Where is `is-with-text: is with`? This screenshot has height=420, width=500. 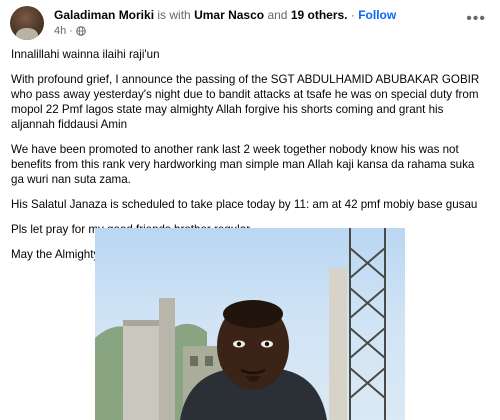 is-with-text: is with is located at coordinates (174, 15).